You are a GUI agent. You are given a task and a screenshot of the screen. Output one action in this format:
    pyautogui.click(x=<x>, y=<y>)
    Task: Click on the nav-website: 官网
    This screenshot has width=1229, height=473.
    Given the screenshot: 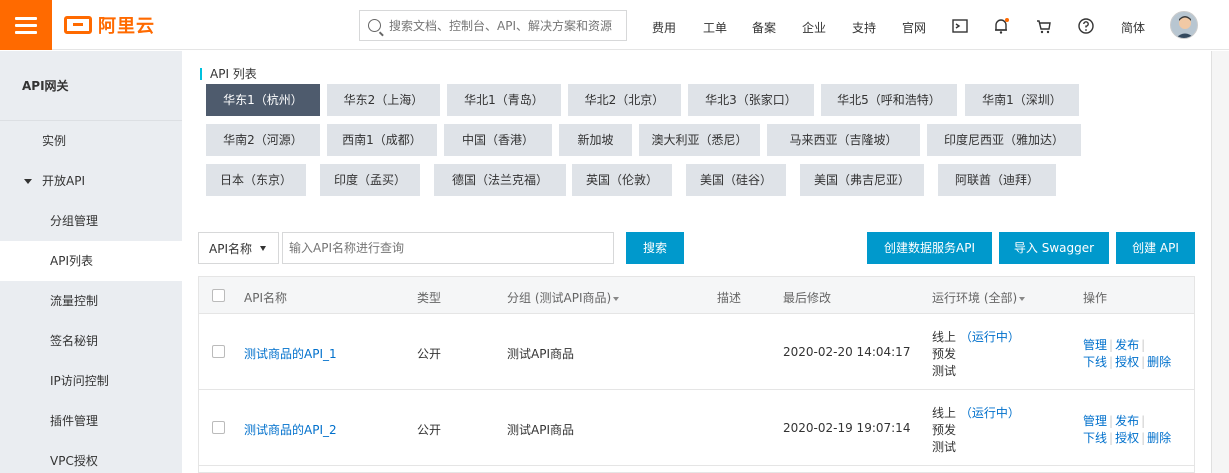 What is the action you would take?
    pyautogui.click(x=914, y=27)
    